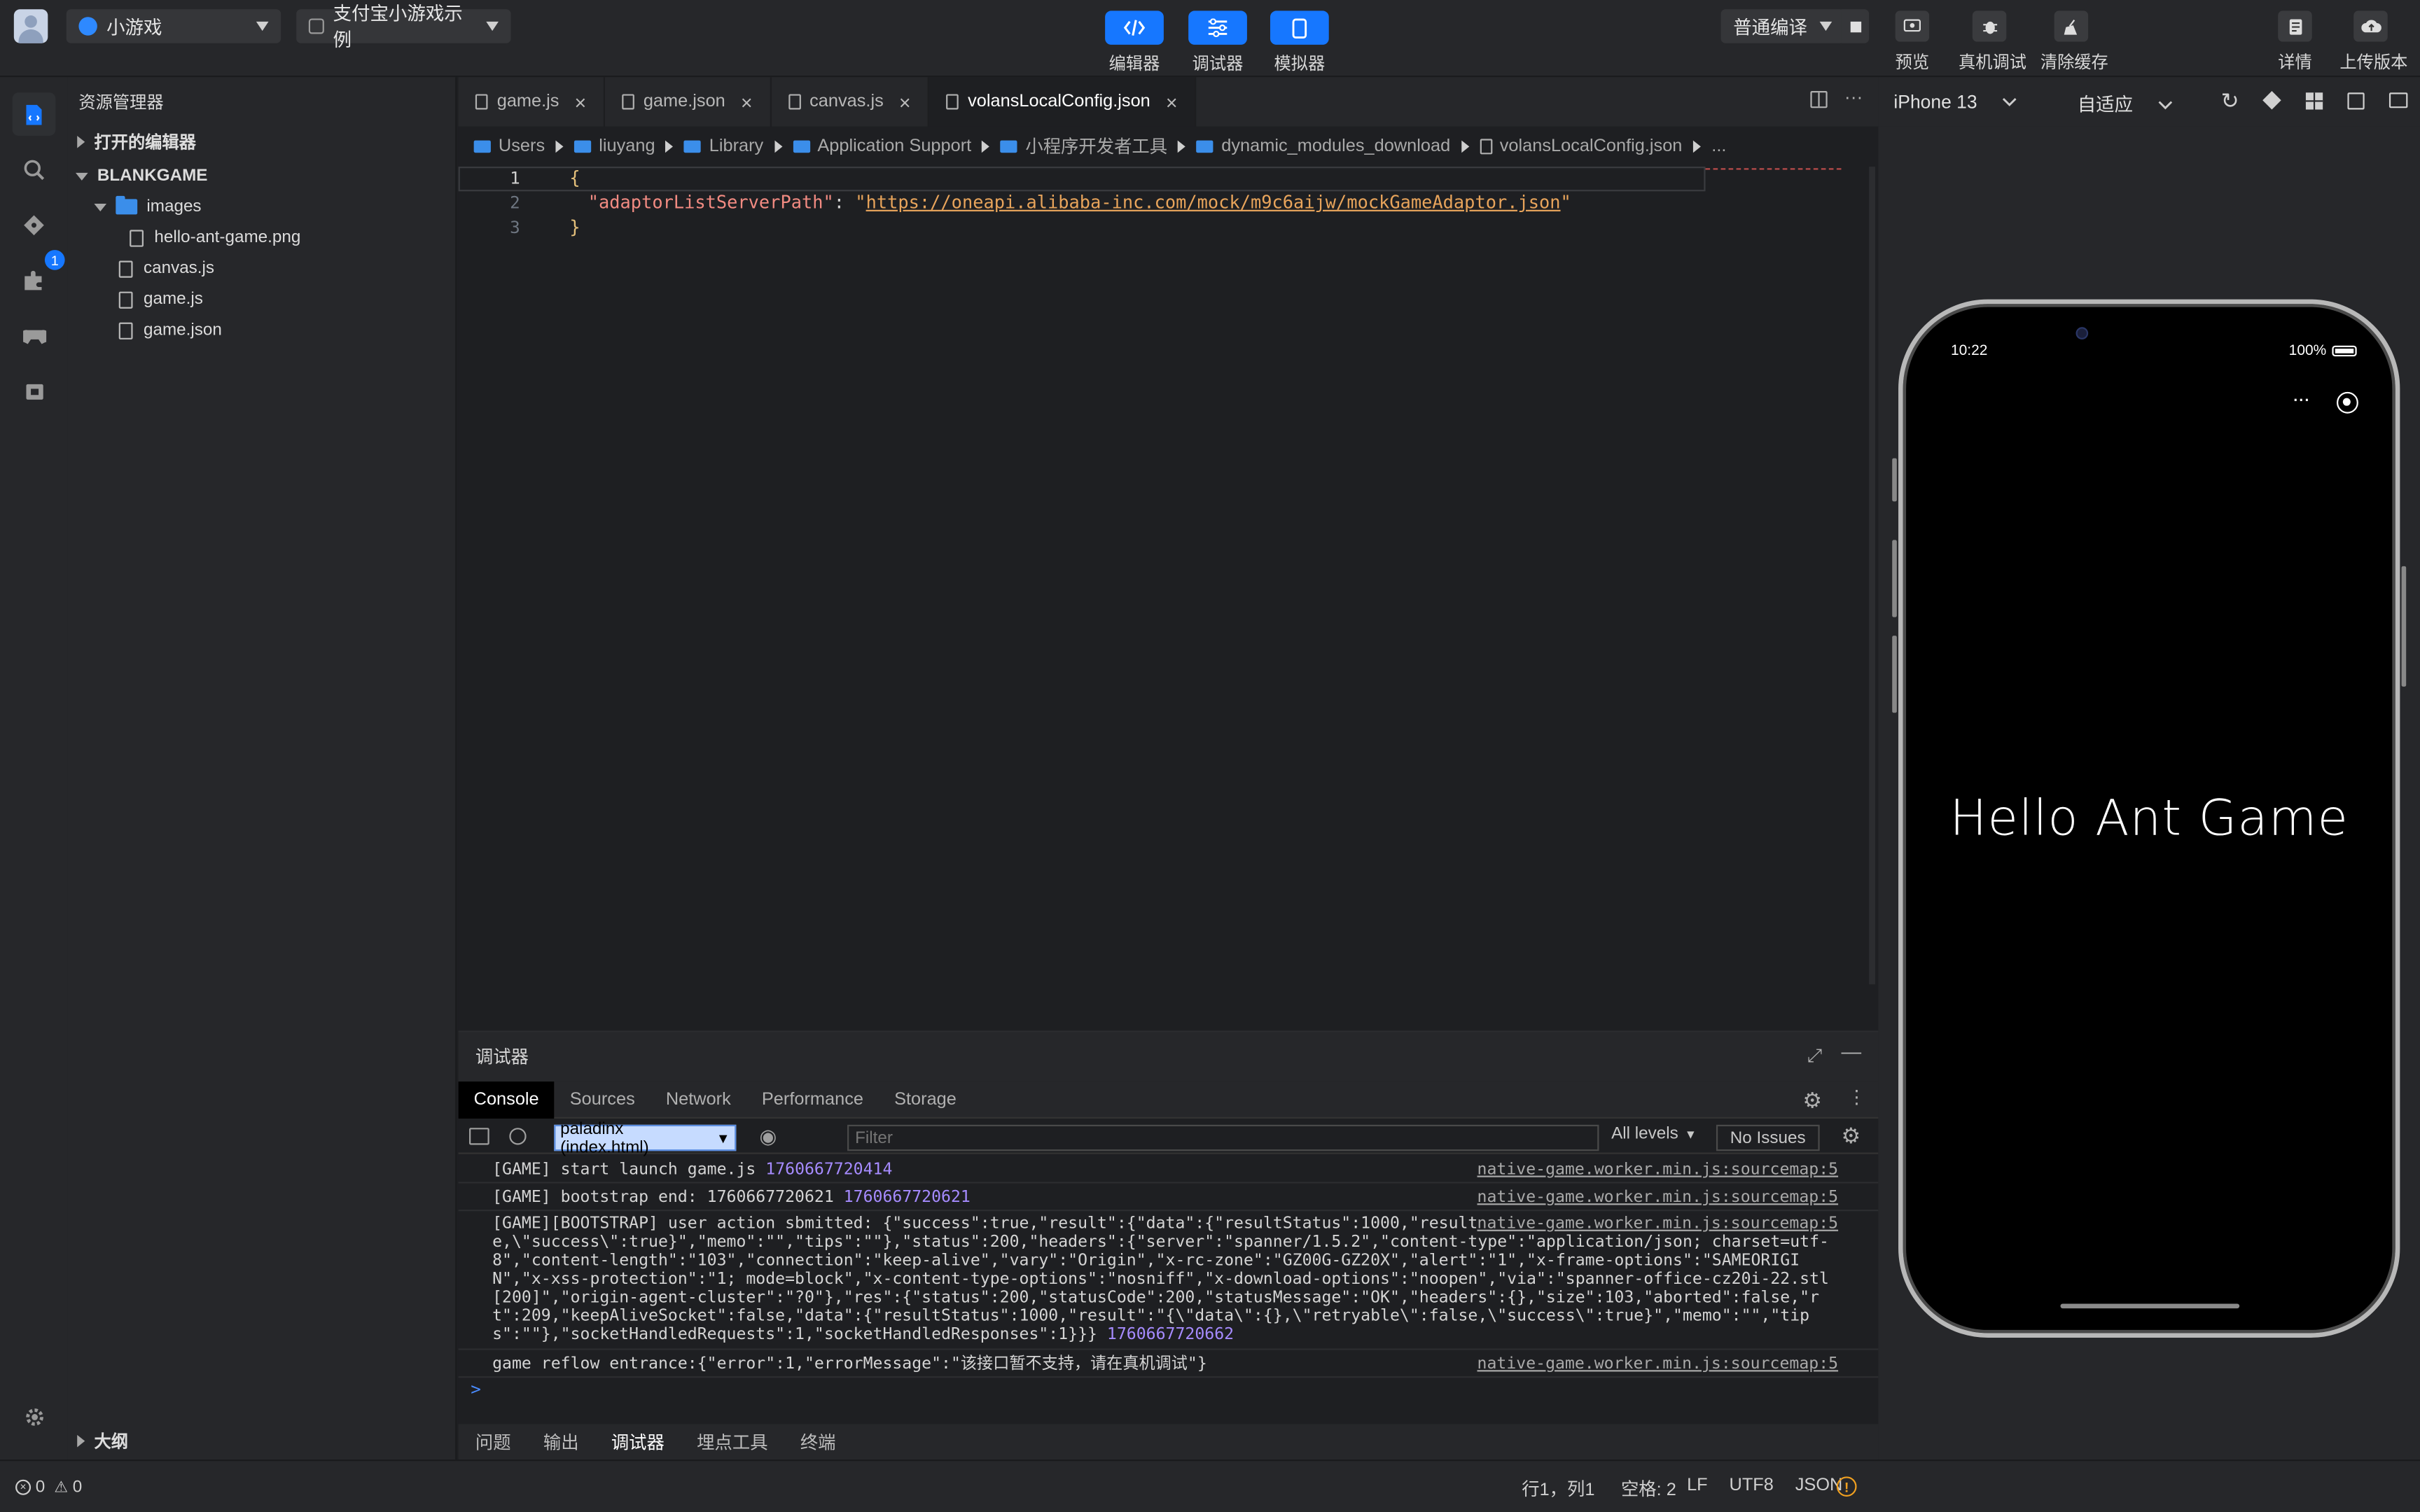 The image size is (2420, 1512). Describe the element at coordinates (2230, 101) in the screenshot. I see `refresh-icon: ↻` at that location.